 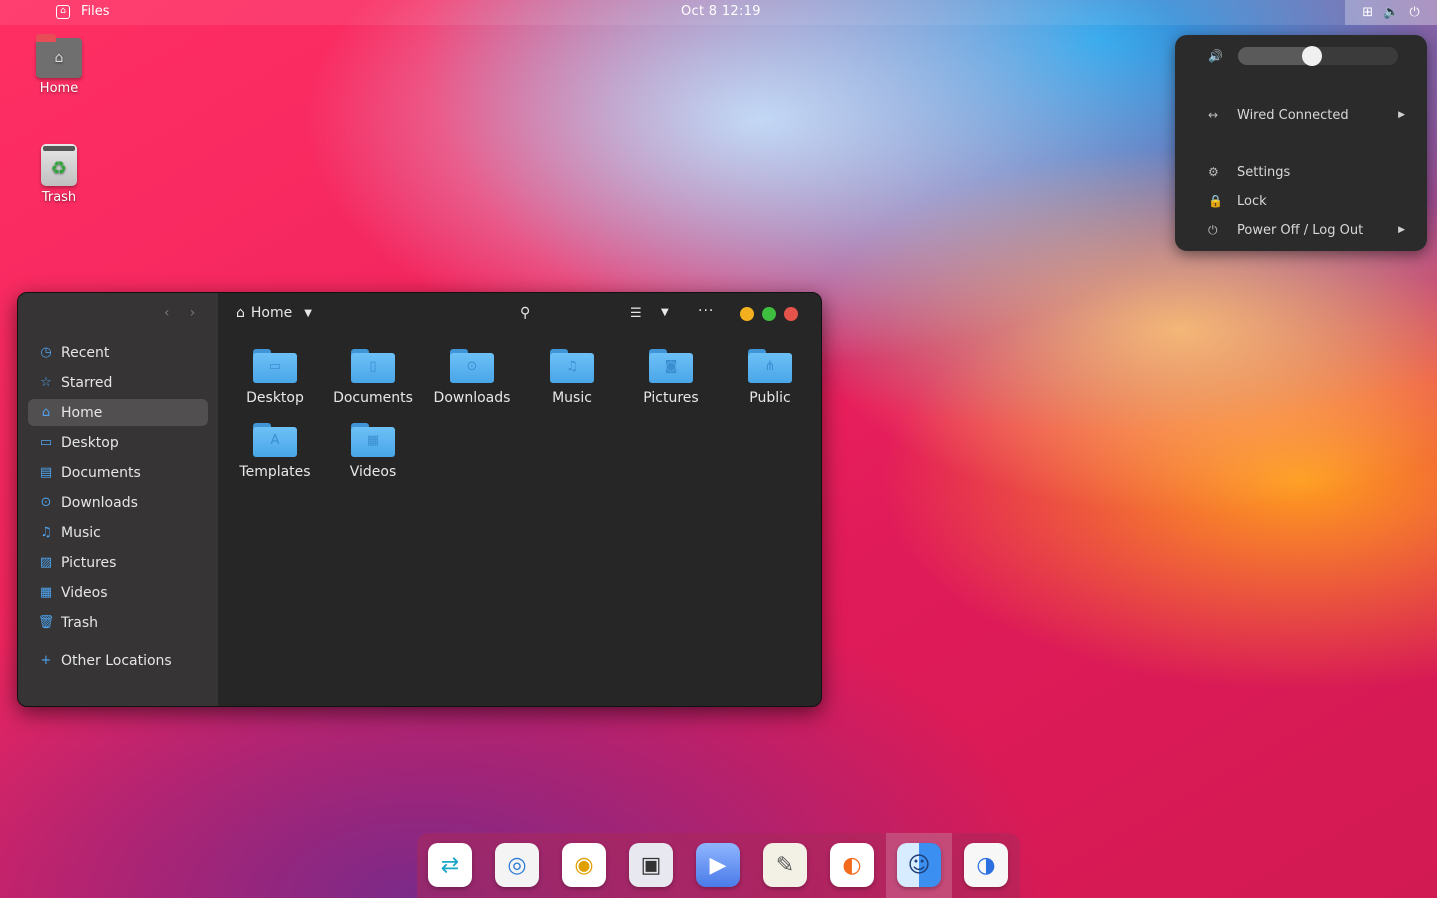 What do you see at coordinates (1306, 172) in the screenshot?
I see `menu-item-settings: ⚙ Settings` at bounding box center [1306, 172].